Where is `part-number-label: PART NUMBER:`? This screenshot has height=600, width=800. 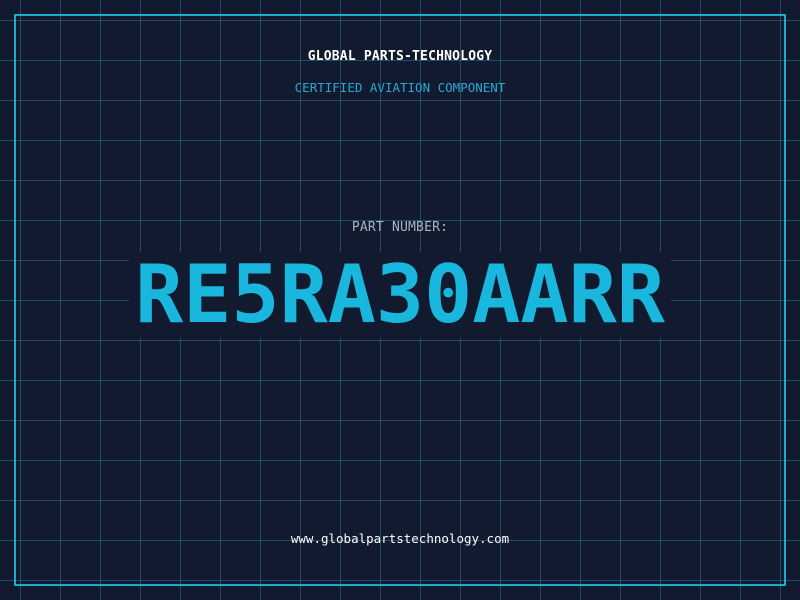 part-number-label: PART NUMBER: is located at coordinates (400, 227).